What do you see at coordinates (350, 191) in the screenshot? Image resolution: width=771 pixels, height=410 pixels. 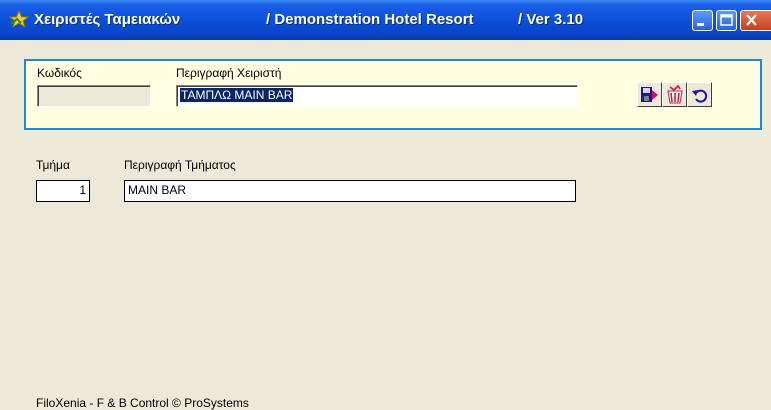 I see `department-description-field: MAIN BAR` at bounding box center [350, 191].